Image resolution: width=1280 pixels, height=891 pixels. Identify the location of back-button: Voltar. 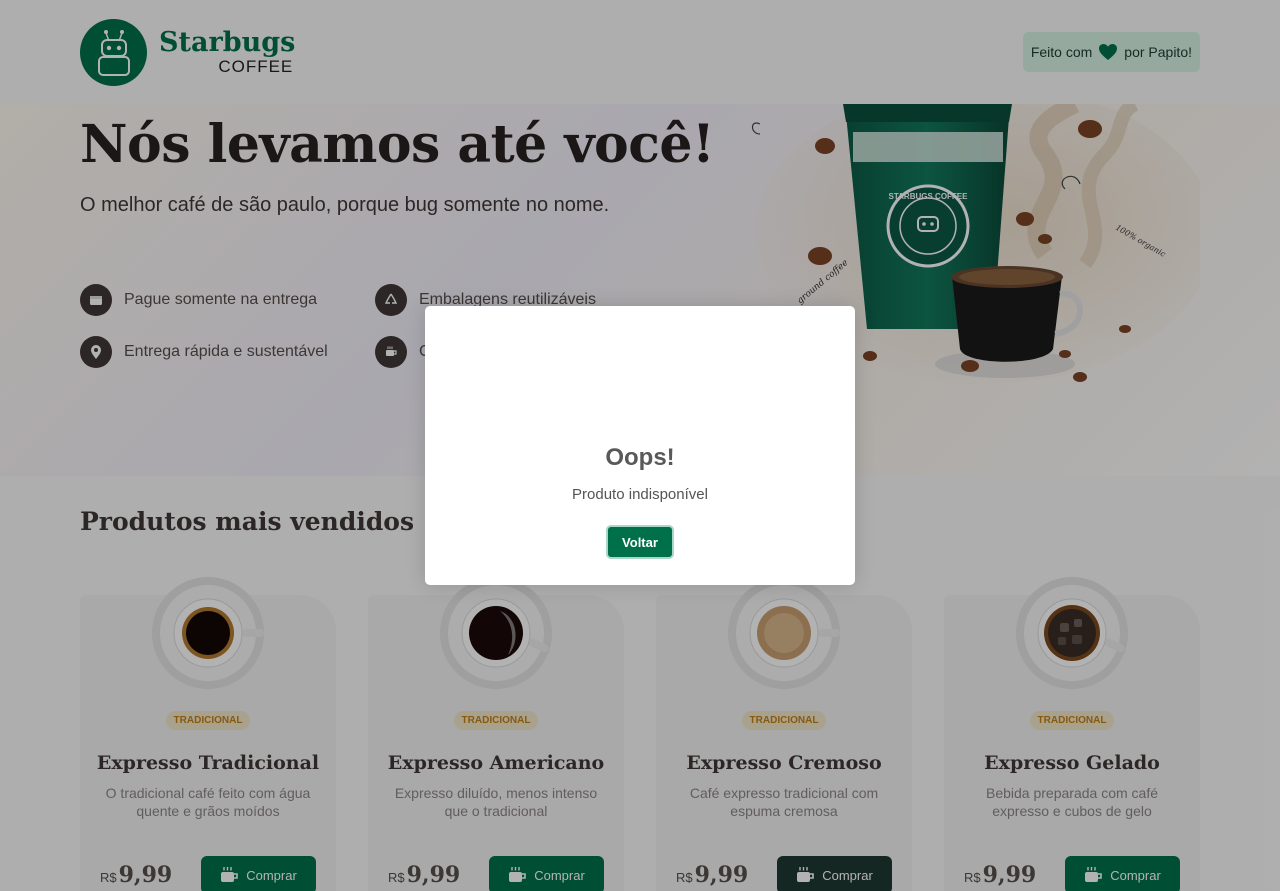
(640, 542).